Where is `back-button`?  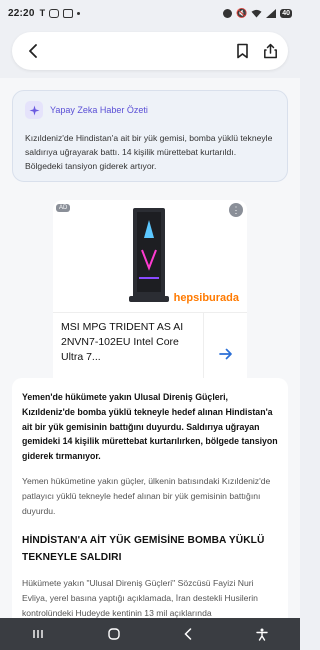 back-button is located at coordinates (33, 51).